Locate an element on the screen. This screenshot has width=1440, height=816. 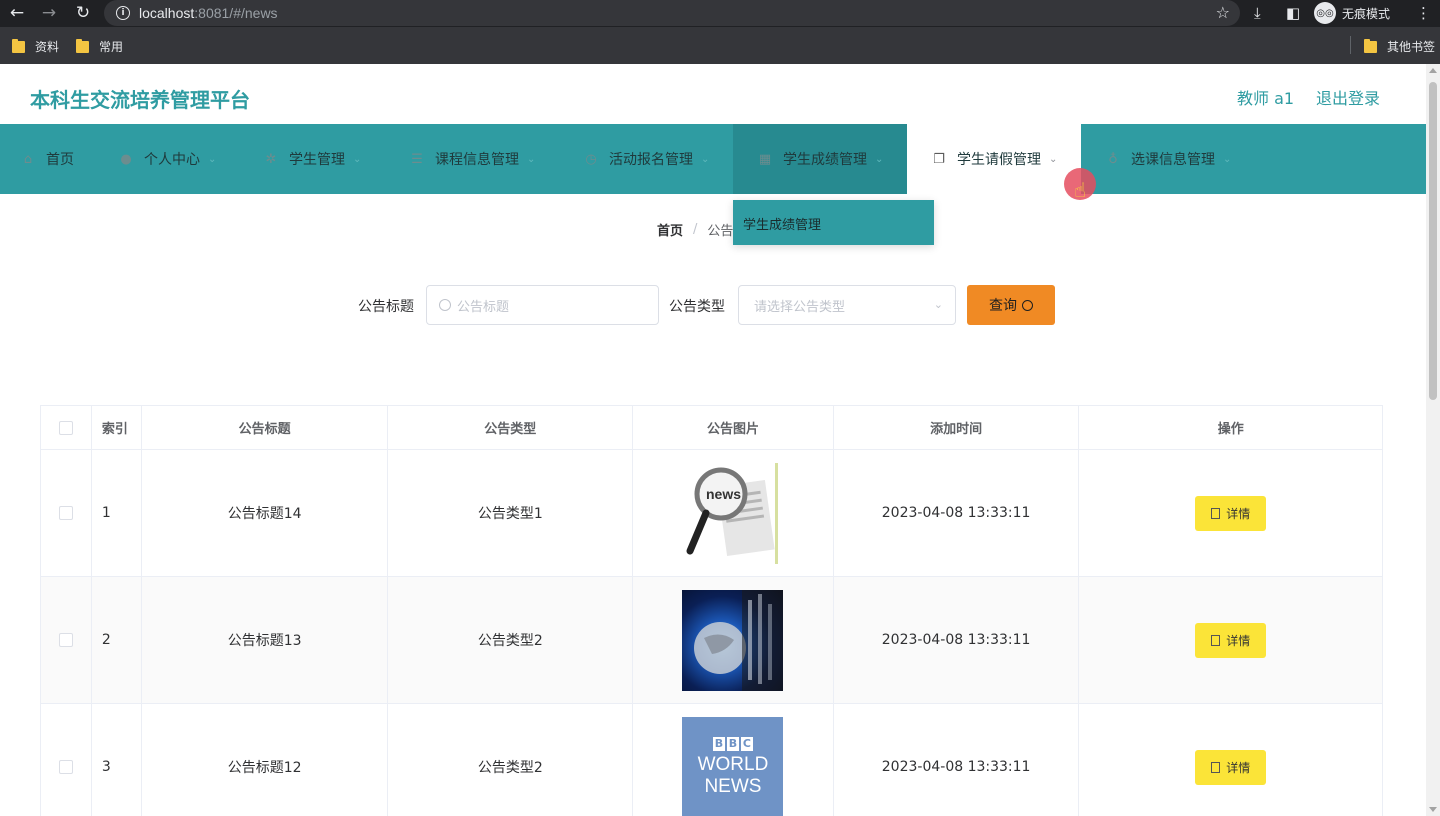
header-time: 添加时间 is located at coordinates (957, 427).